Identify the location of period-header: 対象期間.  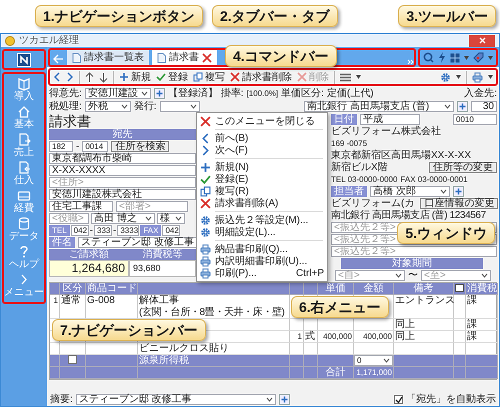
(412, 263).